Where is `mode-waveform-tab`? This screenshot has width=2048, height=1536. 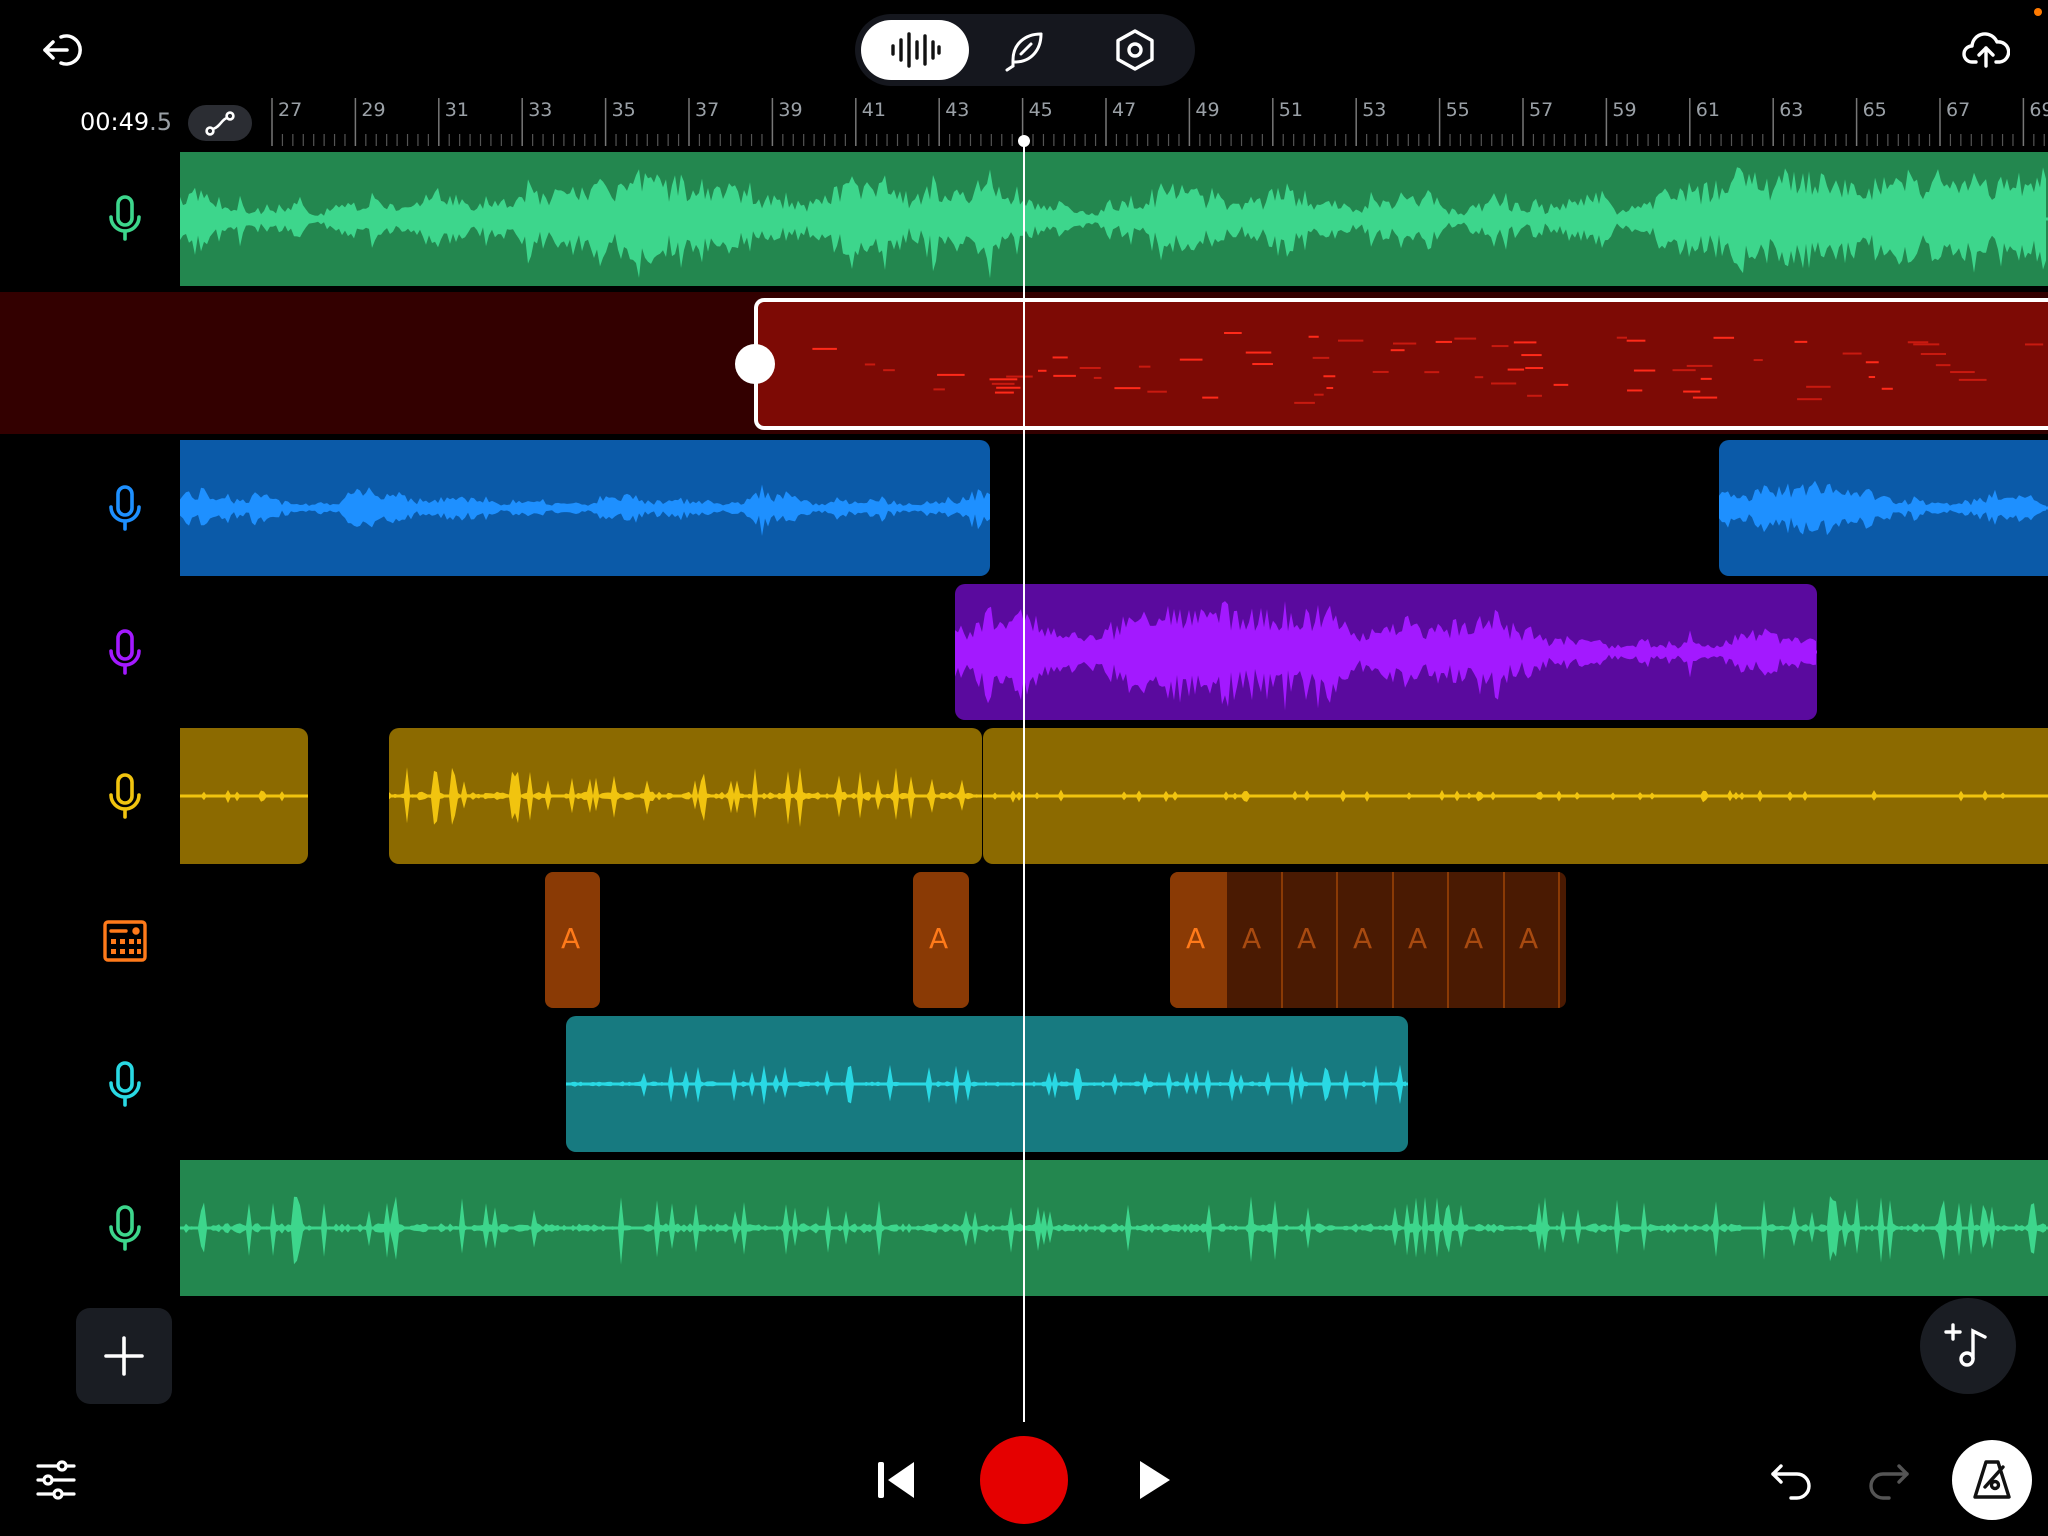 mode-waveform-tab is located at coordinates (915, 50).